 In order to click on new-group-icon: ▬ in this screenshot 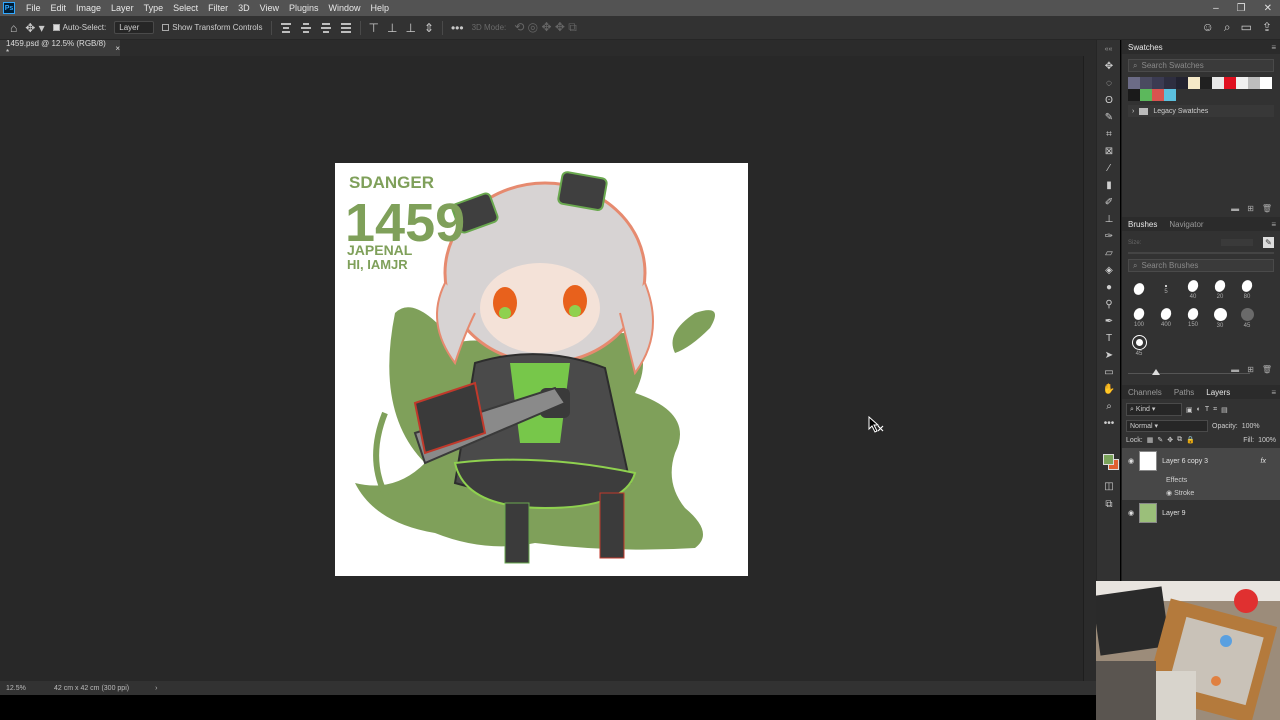, I will do `click(1235, 208)`.